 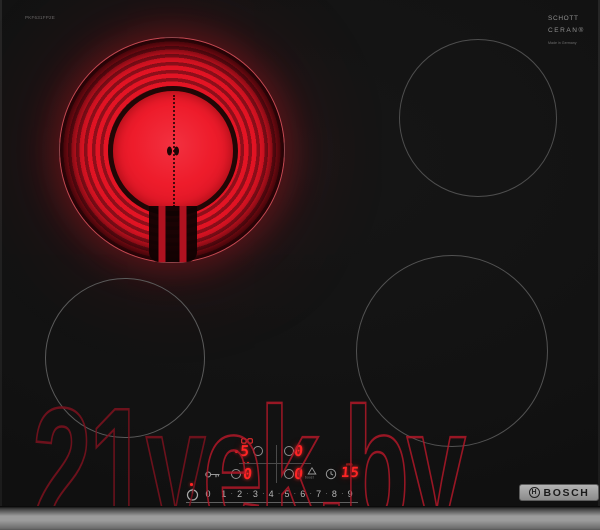 I want to click on slider-level-3: 3, so click(x=255, y=494).